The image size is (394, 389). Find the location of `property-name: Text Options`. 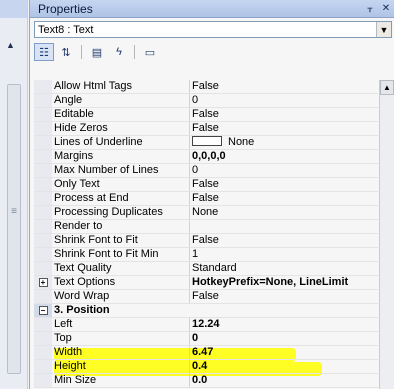

property-name: Text Options is located at coordinates (121, 282).